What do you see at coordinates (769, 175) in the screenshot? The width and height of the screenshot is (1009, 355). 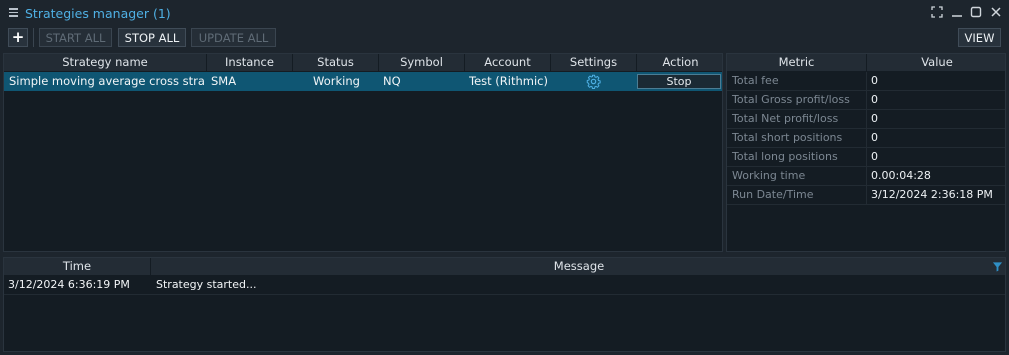 I see `metric-name: Working time` at bounding box center [769, 175].